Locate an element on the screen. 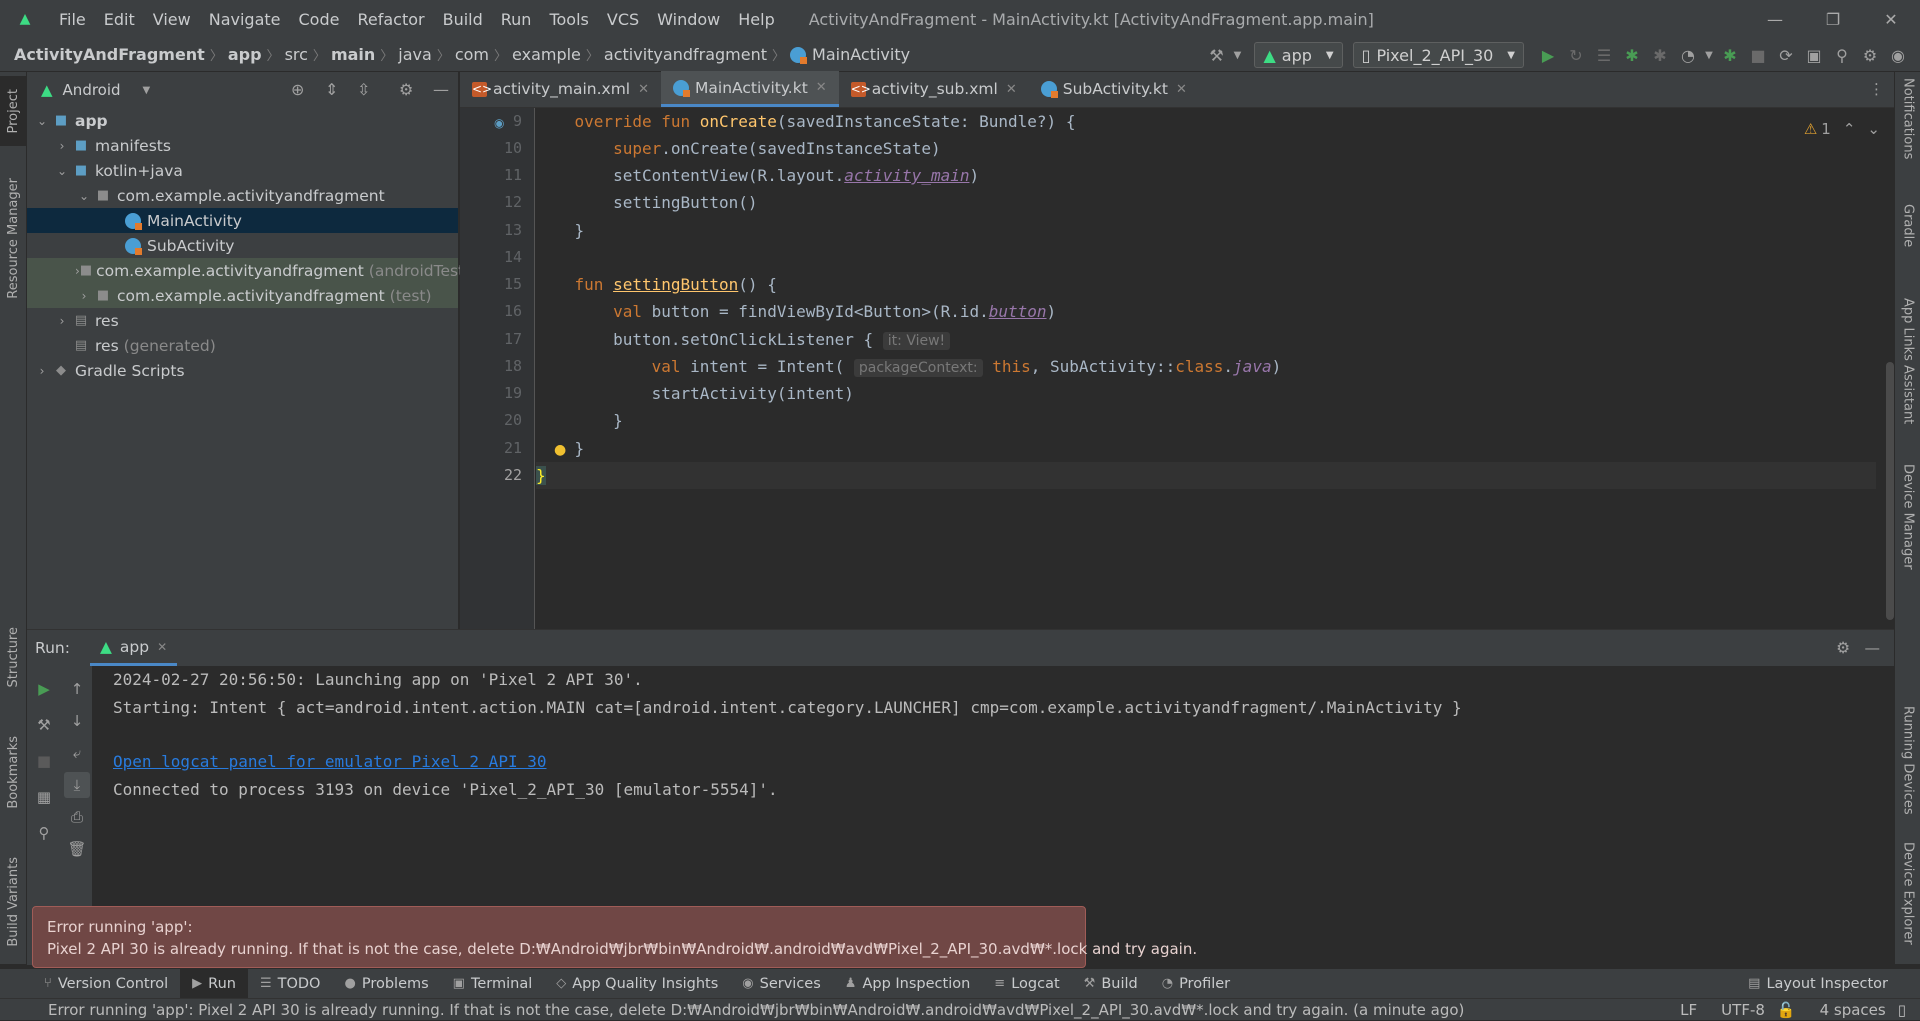 The image size is (1920, 1021). breadcrumb-example: example is located at coordinates (546, 54).